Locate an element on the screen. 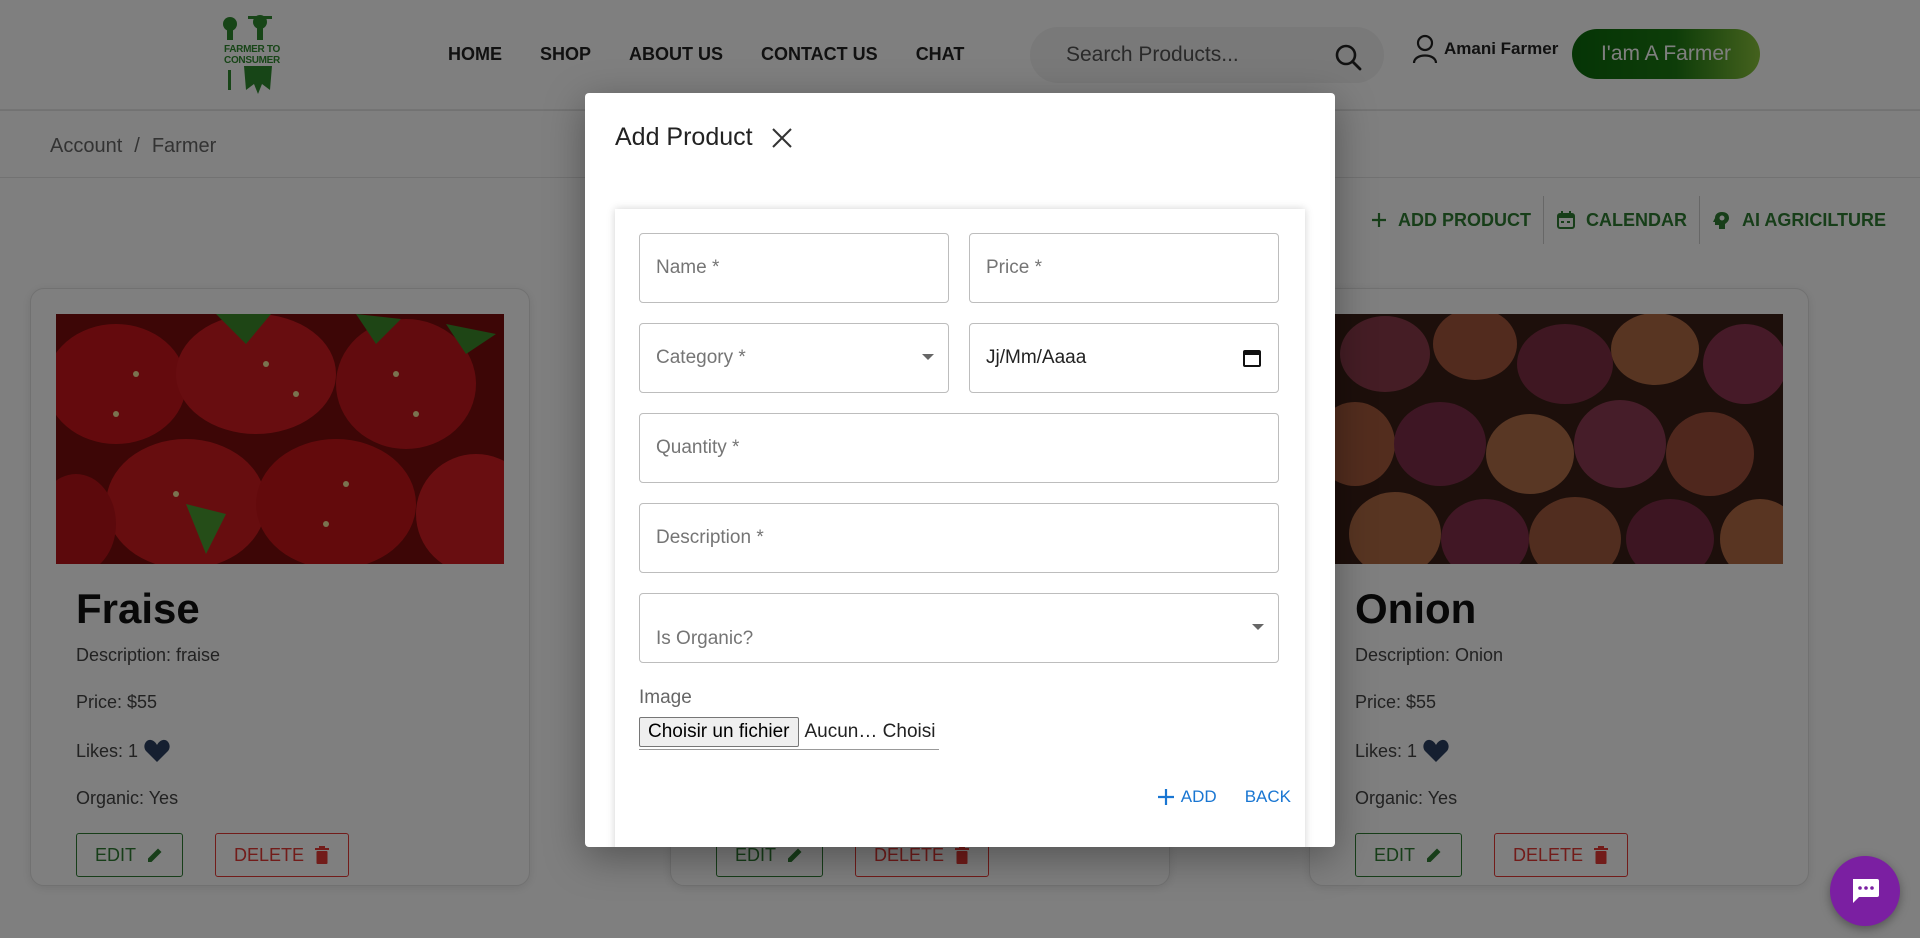 Image resolution: width=1920 pixels, height=938 pixels. chat-button is located at coordinates (1865, 891).